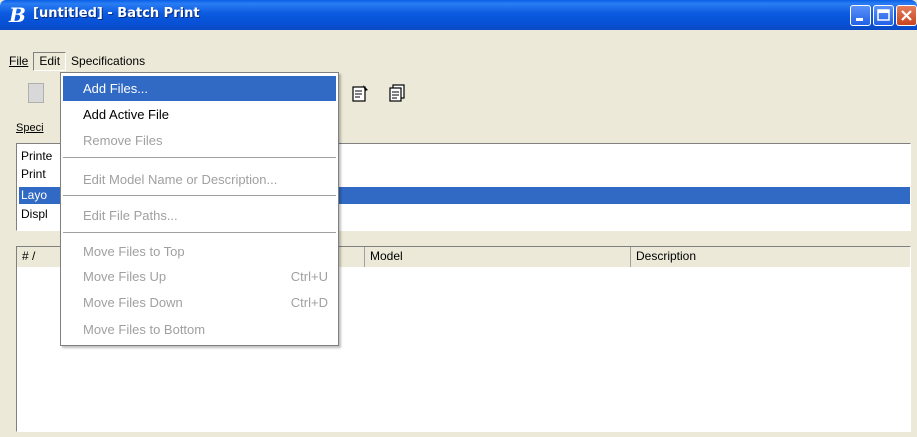 Image resolution: width=917 pixels, height=437 pixels. I want to click on maximize-icon, so click(883, 15).